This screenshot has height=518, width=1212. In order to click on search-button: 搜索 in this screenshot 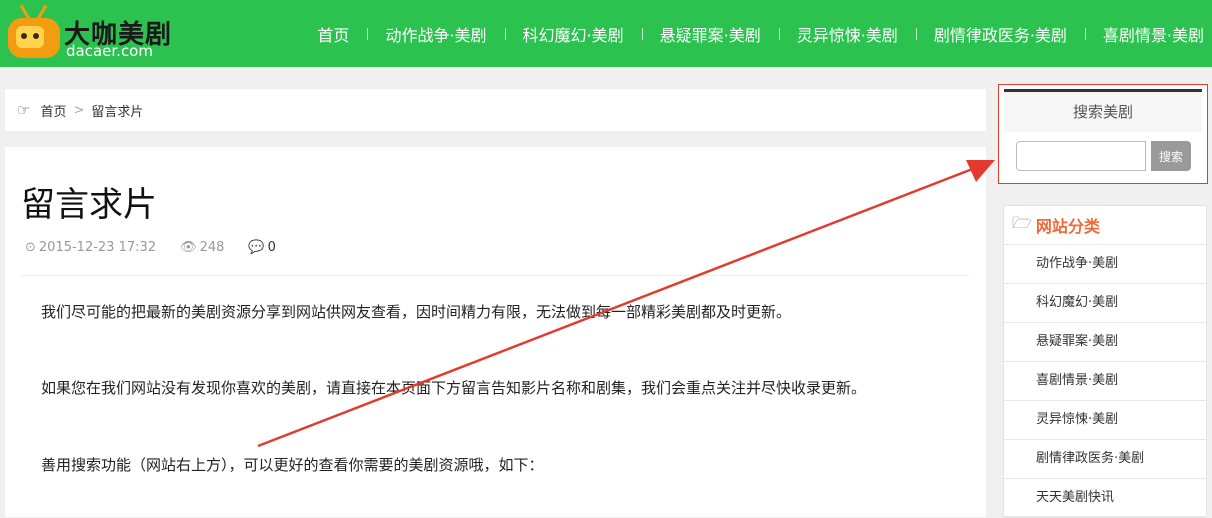, I will do `click(1171, 156)`.